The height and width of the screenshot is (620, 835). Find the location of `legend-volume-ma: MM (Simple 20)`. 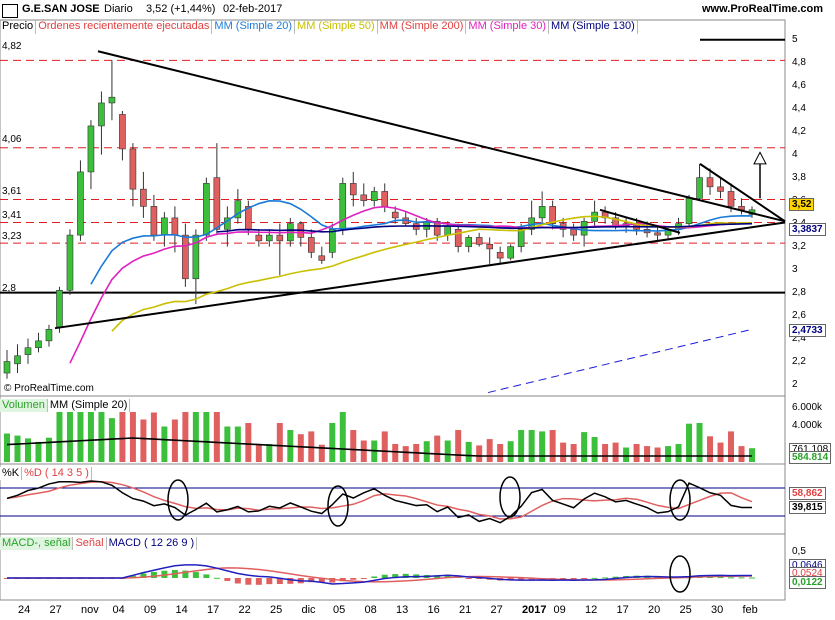

legend-volume-ma: MM (Simple 20) is located at coordinates (89, 405).